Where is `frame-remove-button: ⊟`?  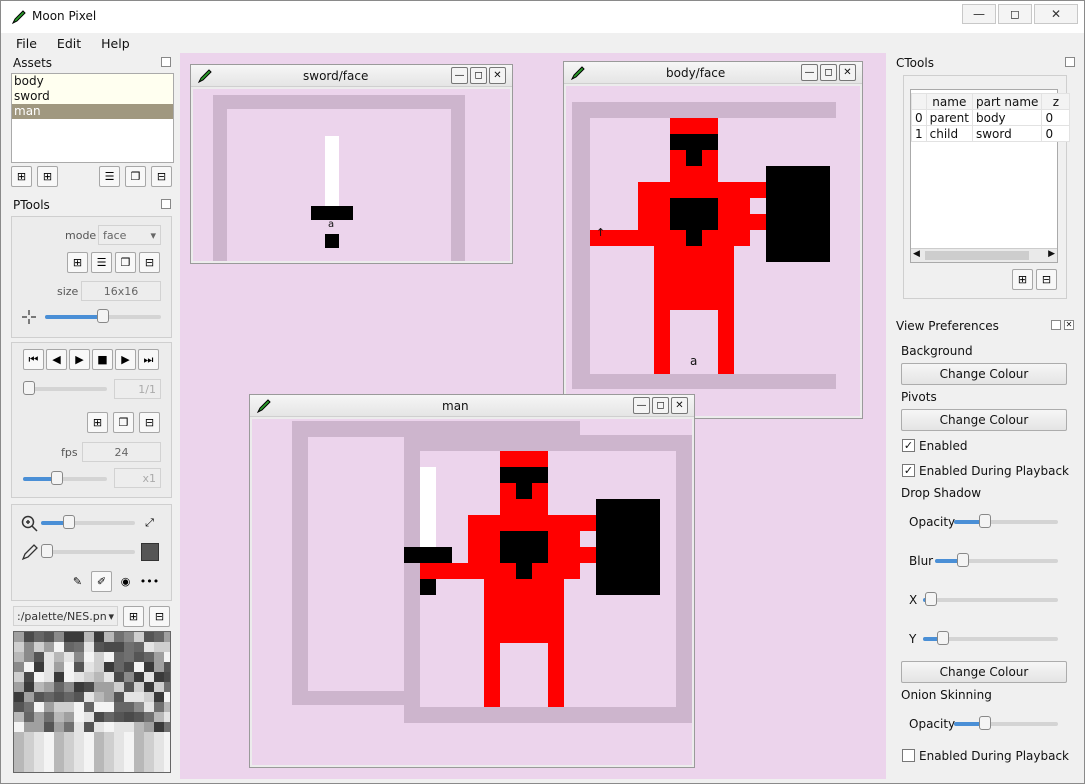
frame-remove-button: ⊟ is located at coordinates (149, 262).